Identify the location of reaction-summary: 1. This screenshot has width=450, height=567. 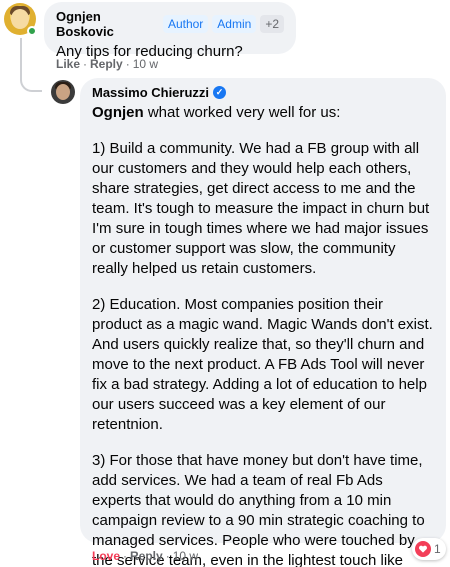
(429, 549).